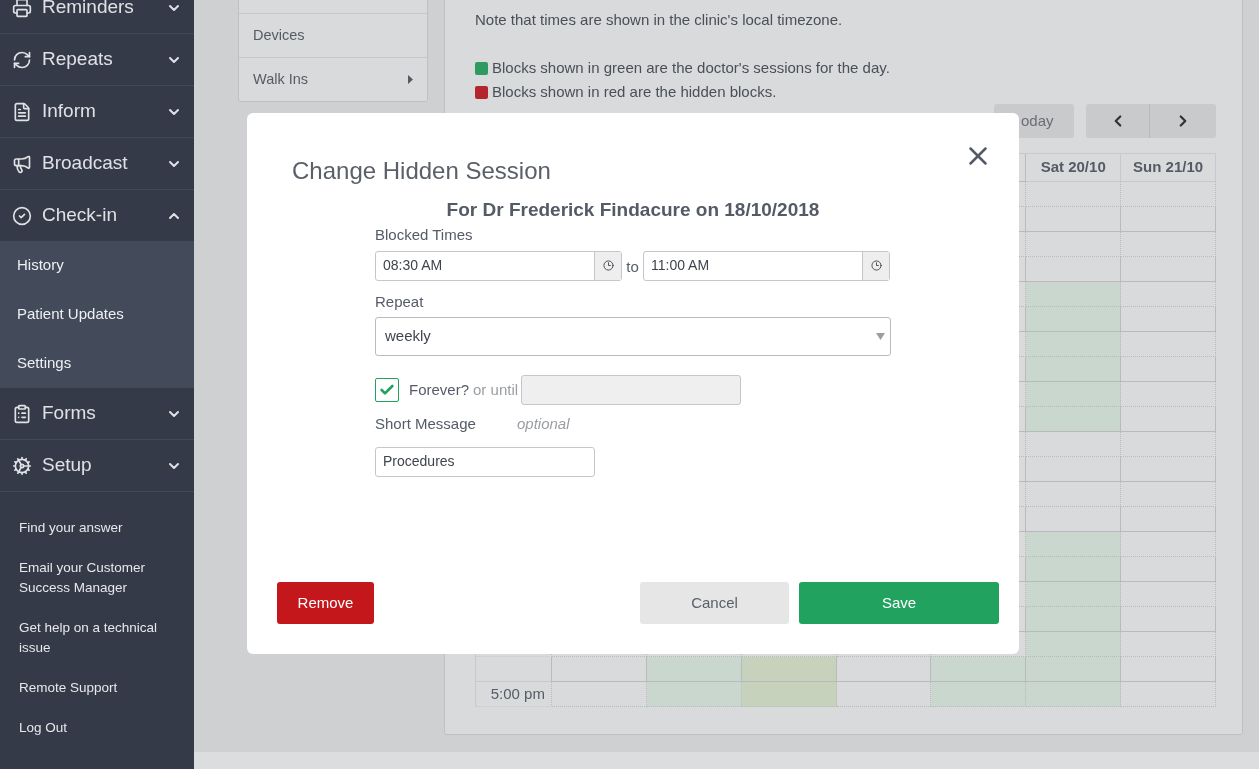  Describe the element at coordinates (97, 466) in the screenshot. I see `sidebar-item: Setup` at that location.